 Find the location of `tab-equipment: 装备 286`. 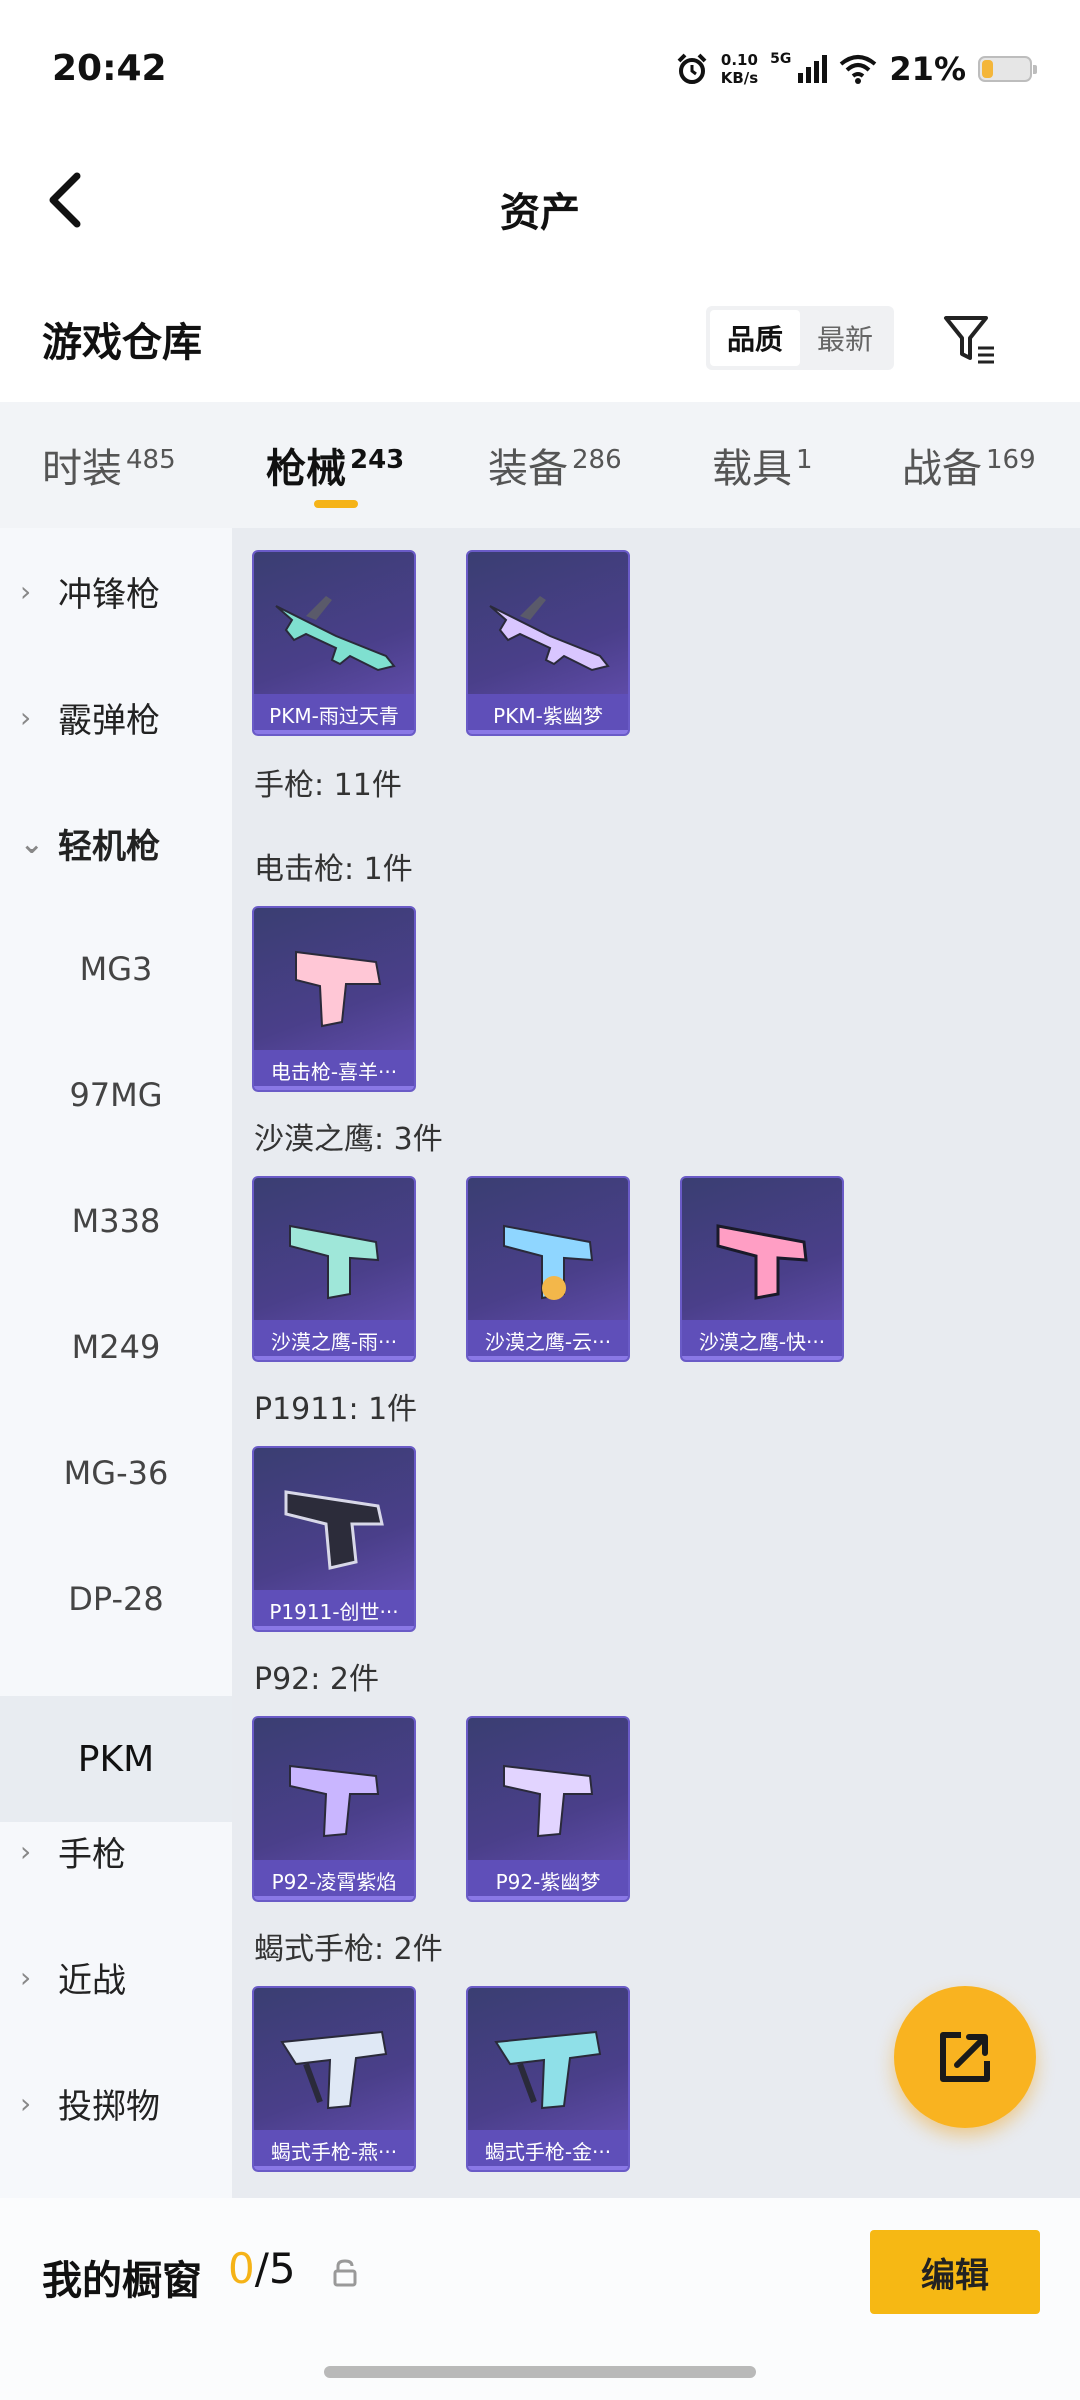

tab-equipment: 装备 286 is located at coordinates (555, 465).